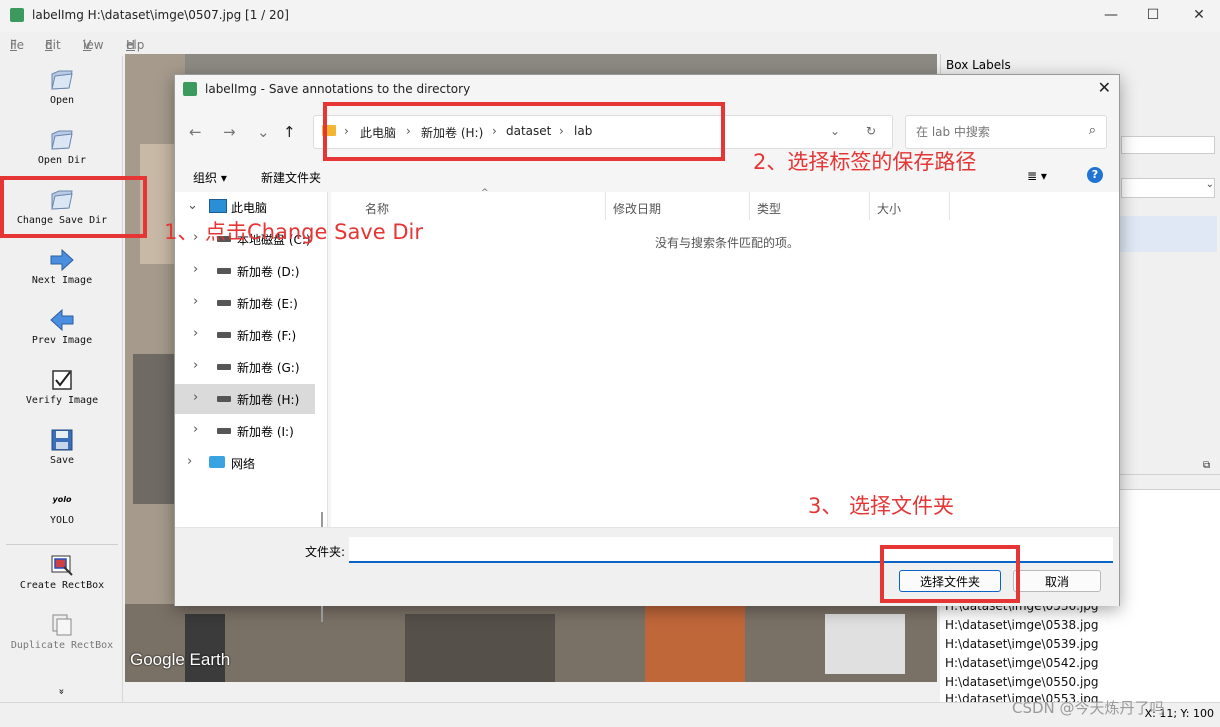 The width and height of the screenshot is (1220, 727). I want to click on back-icon: ←, so click(195, 132).